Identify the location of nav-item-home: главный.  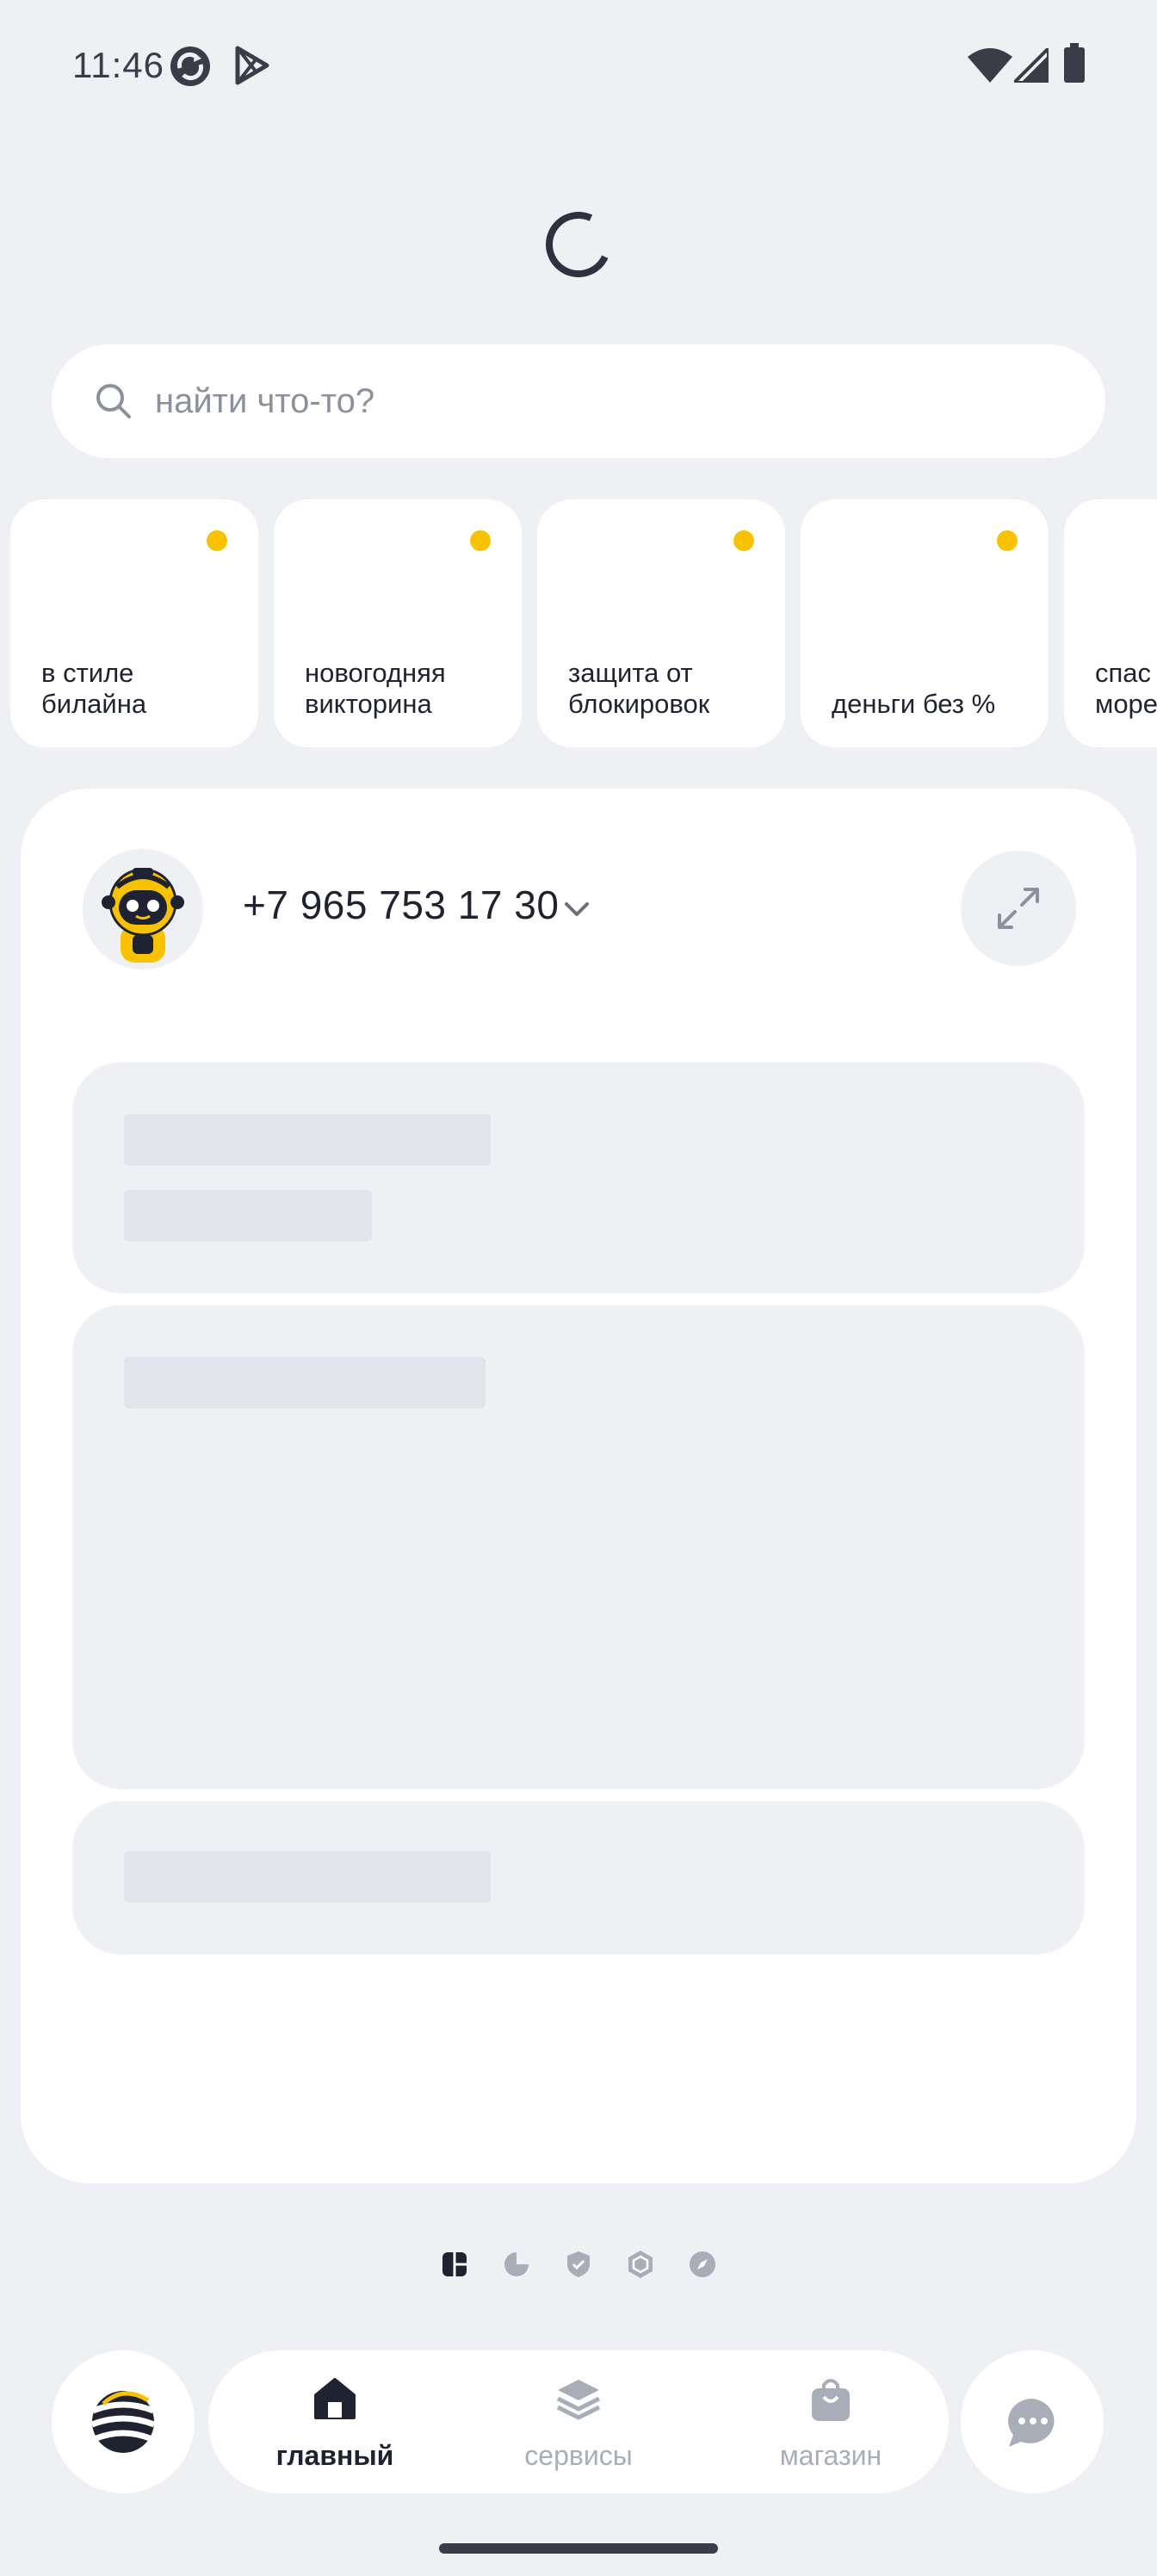
(335, 2421).